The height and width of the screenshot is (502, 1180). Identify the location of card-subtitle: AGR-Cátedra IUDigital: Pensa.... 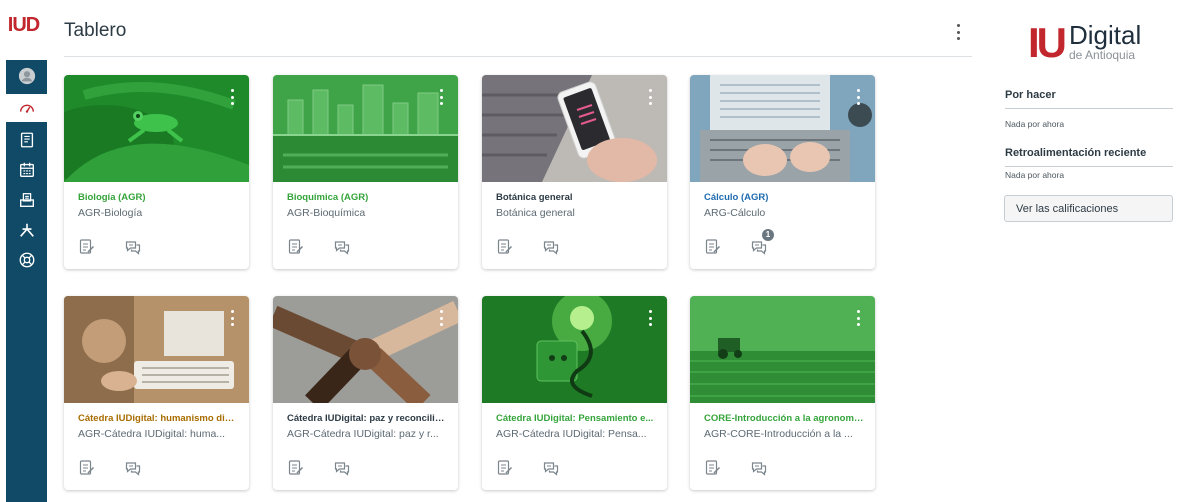
(571, 434).